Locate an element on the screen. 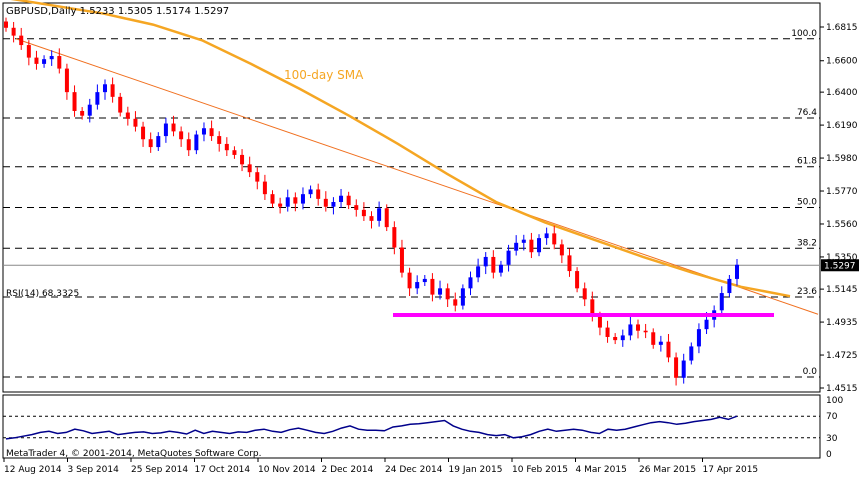  date-tick-label: 24 Dec 2014 is located at coordinates (414, 470).